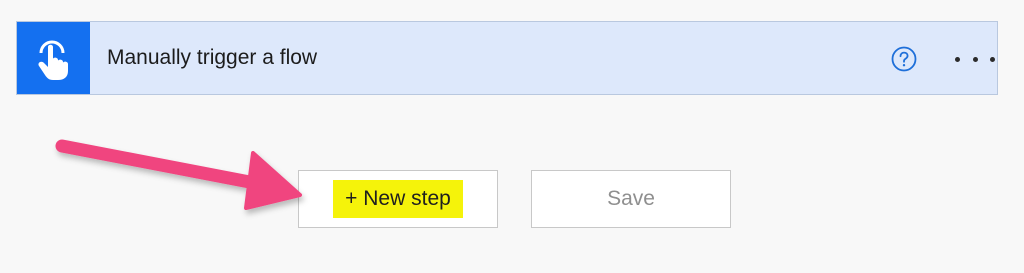 This screenshot has height=273, width=1024. I want to click on new-step-button: + New step, so click(398, 199).